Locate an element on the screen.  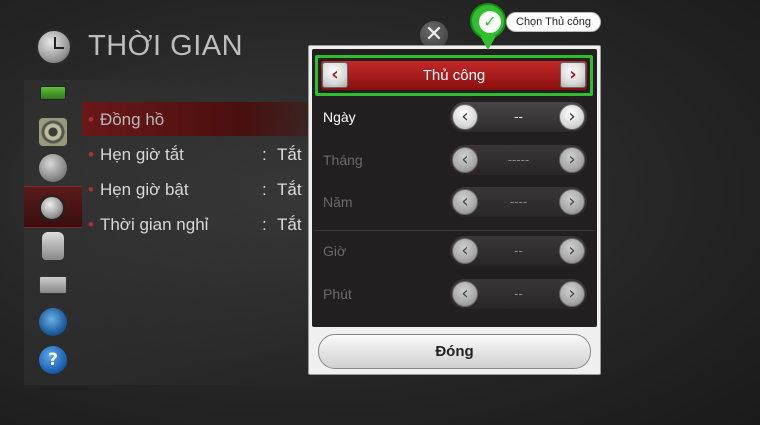
day-value: -- is located at coordinates (518, 116).